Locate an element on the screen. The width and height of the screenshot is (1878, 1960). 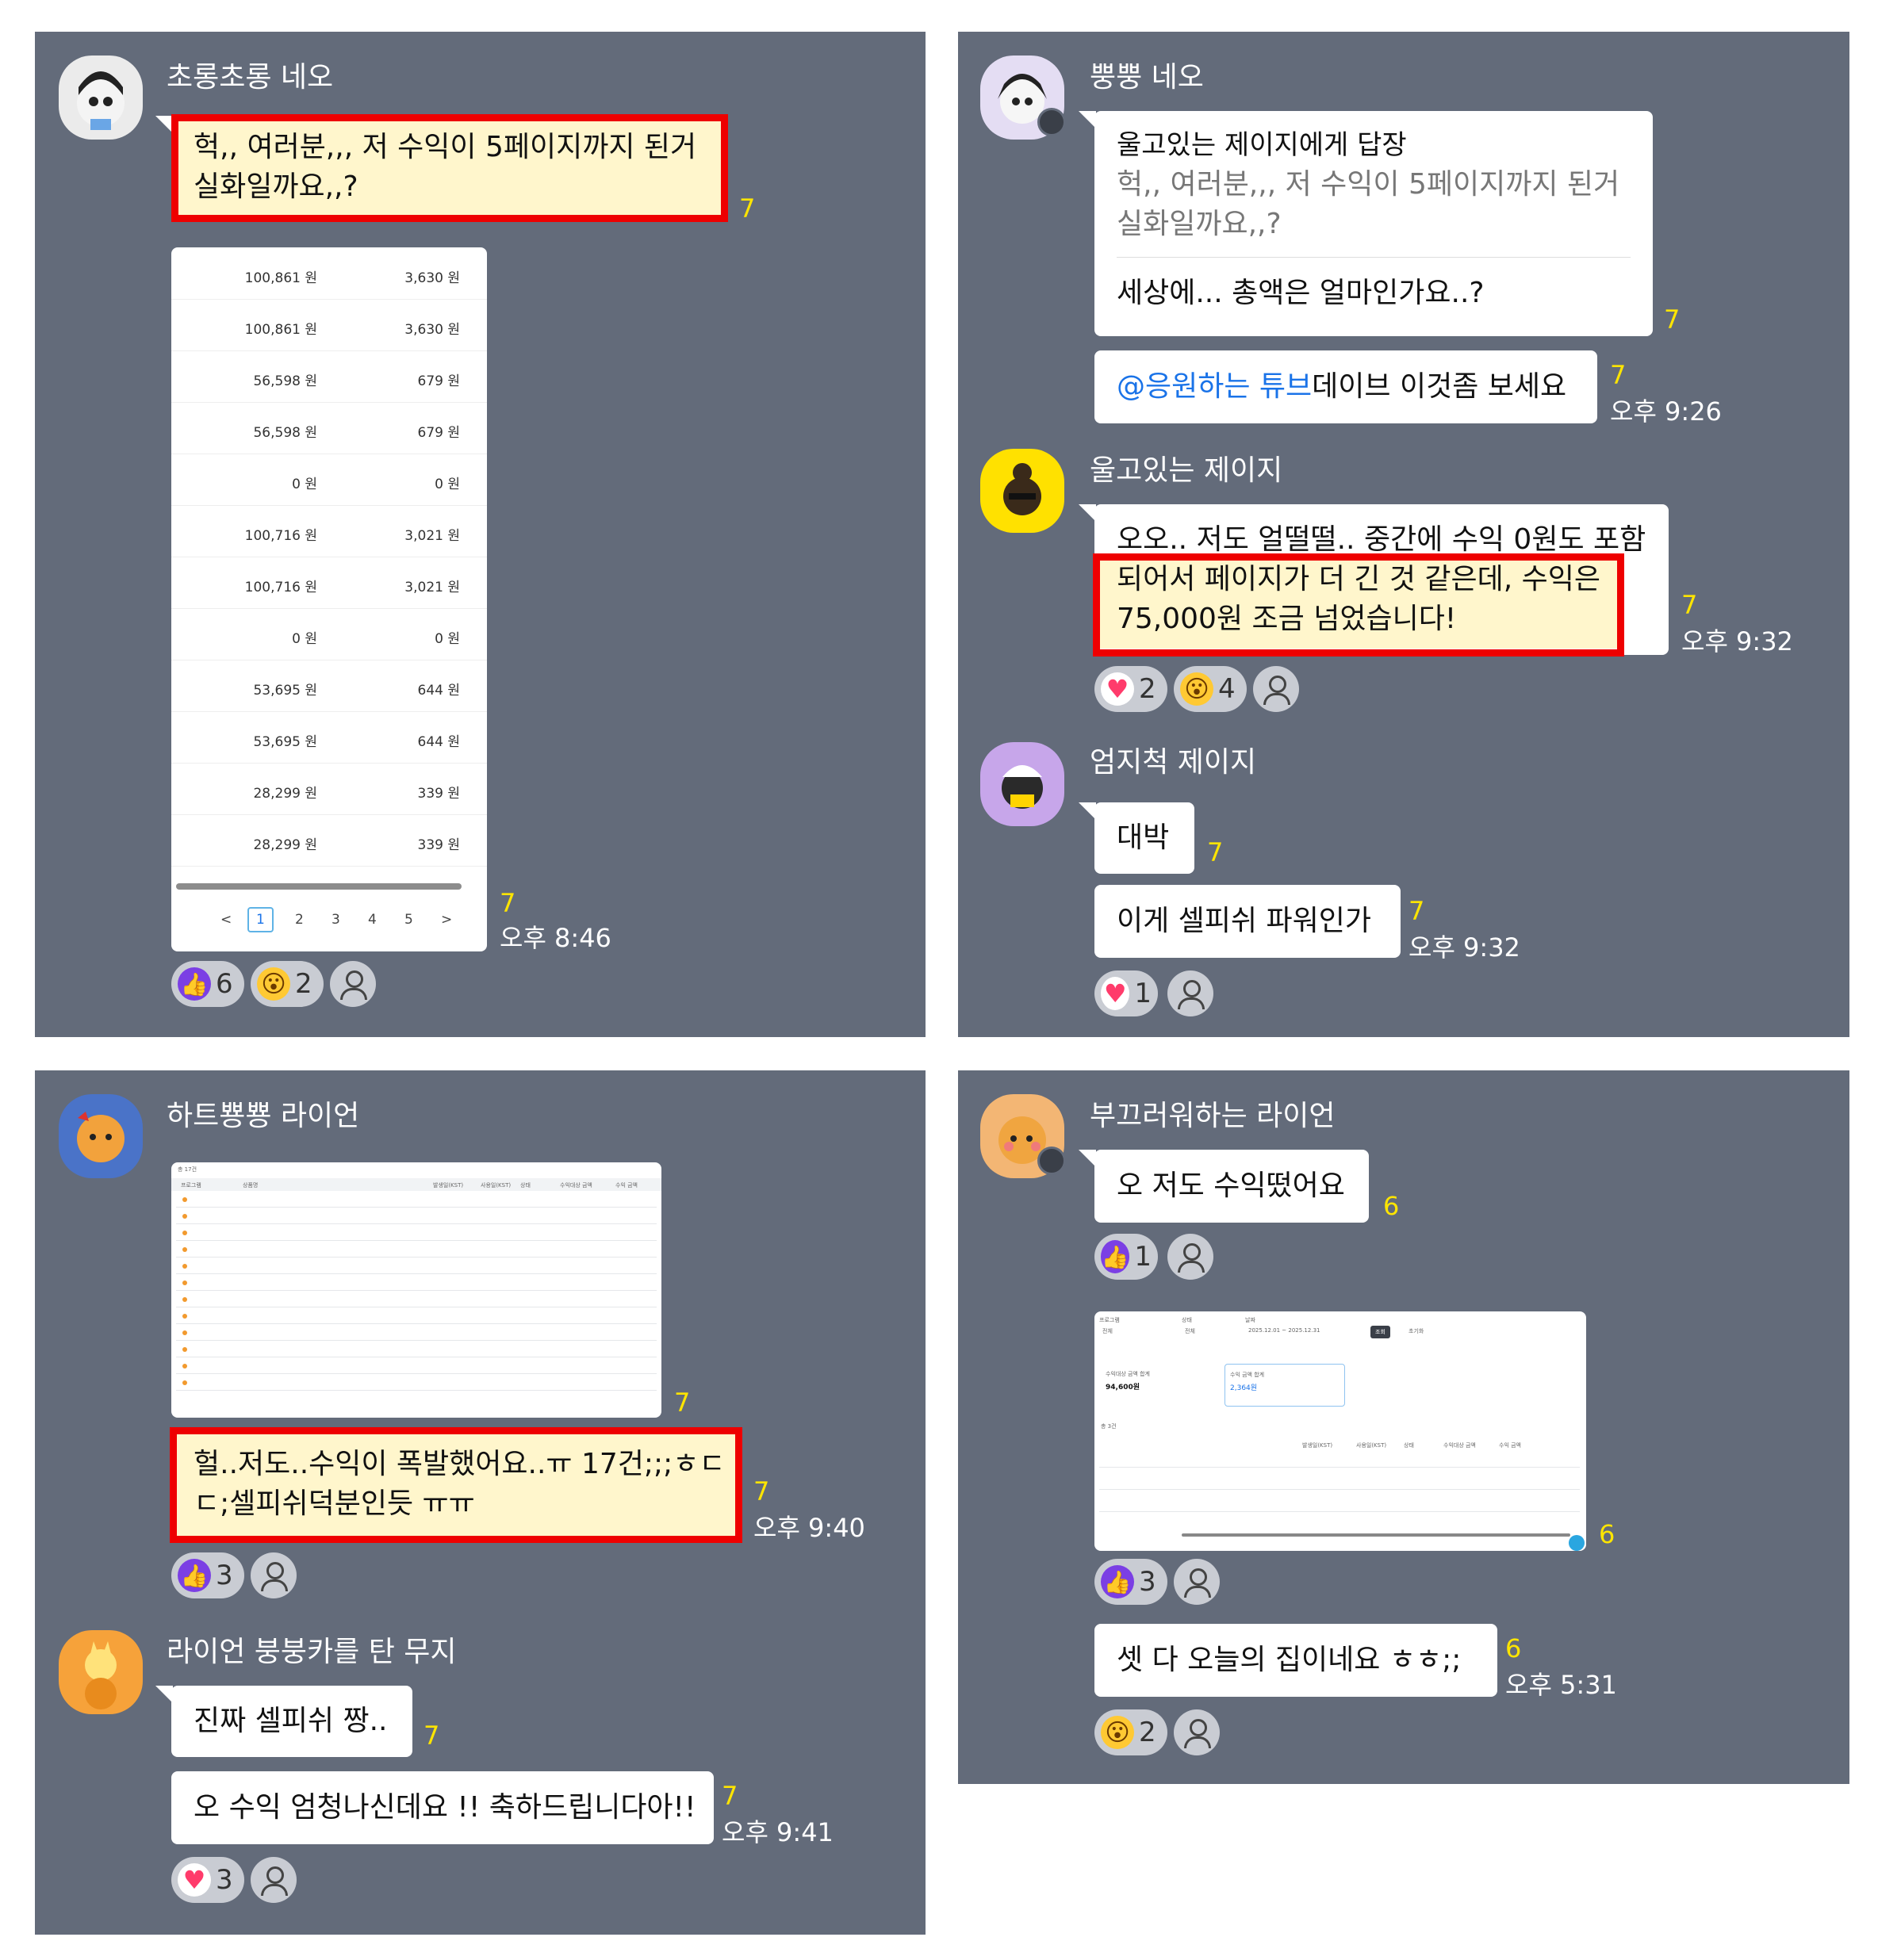
mention-link: @응원하는 튜브 is located at coordinates (1214, 387).